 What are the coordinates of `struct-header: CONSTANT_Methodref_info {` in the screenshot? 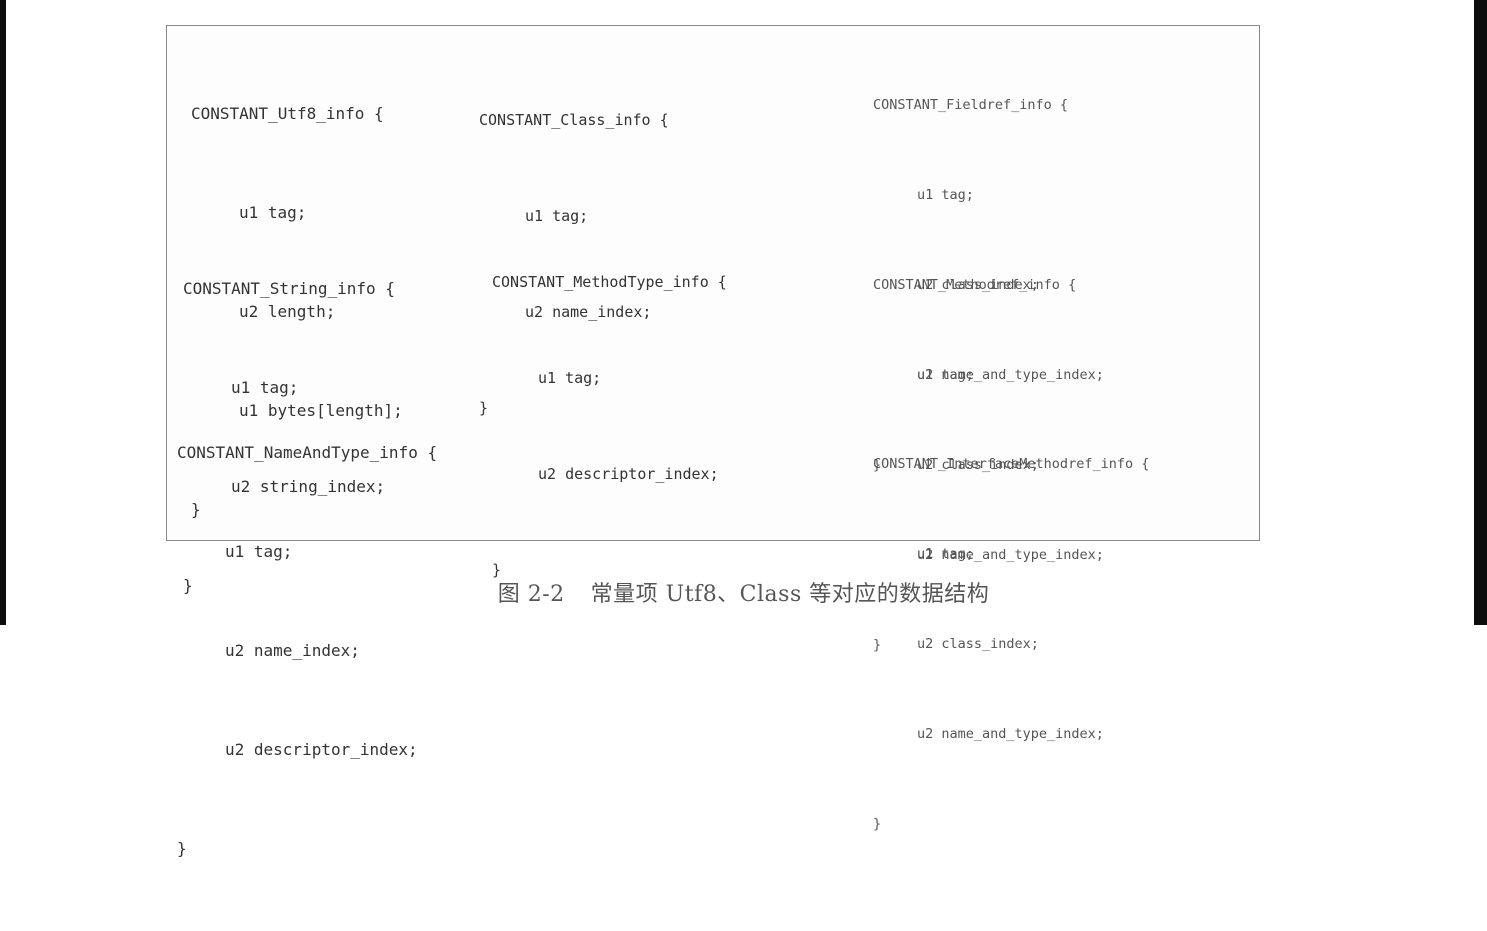 It's located at (975, 285).